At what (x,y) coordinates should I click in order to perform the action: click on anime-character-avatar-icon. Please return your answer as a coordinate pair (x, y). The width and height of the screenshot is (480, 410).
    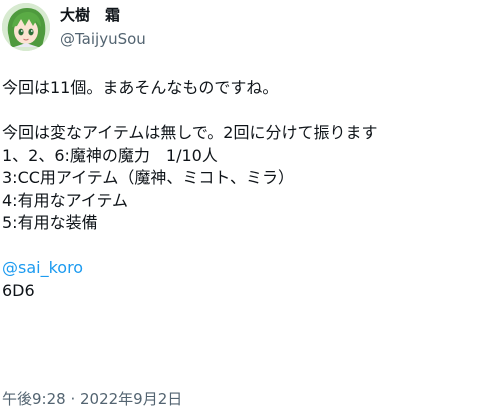
    Looking at the image, I should click on (26, 27).